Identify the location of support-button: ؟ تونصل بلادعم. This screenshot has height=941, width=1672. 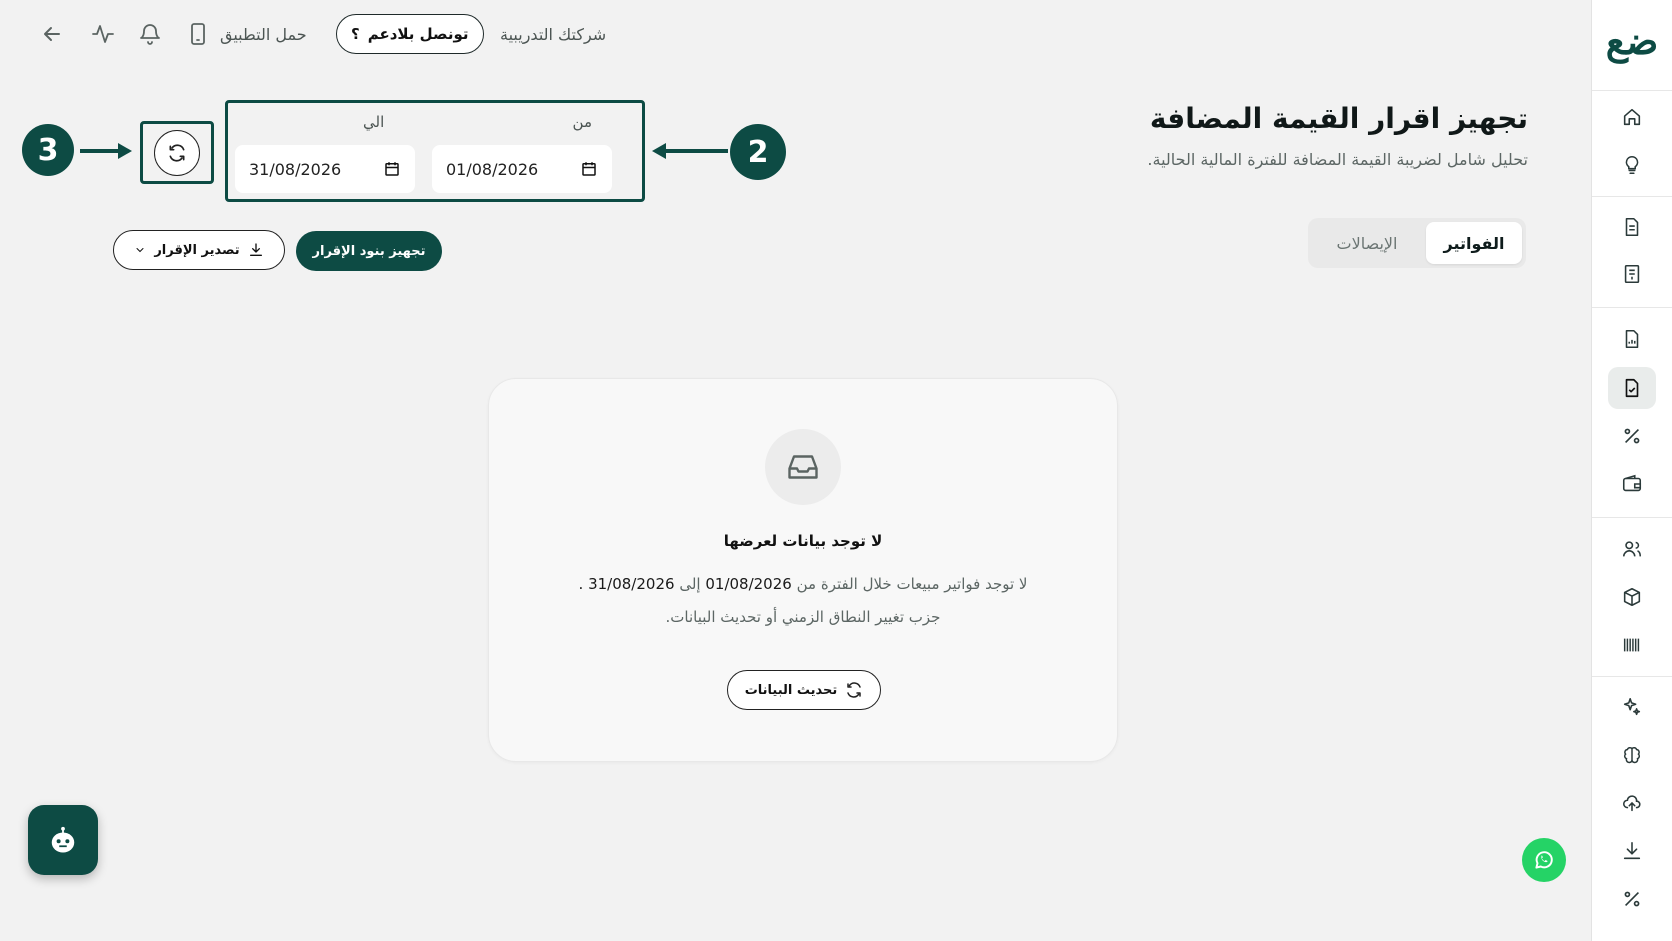
(410, 34).